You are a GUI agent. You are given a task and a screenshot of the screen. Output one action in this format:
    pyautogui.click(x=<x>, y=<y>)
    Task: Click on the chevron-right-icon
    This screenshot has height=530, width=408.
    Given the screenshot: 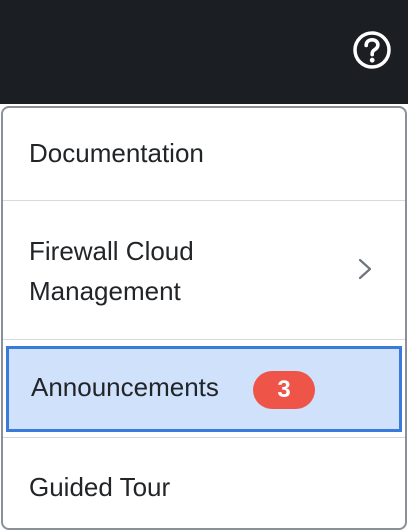 What is the action you would take?
    pyautogui.click(x=365, y=269)
    